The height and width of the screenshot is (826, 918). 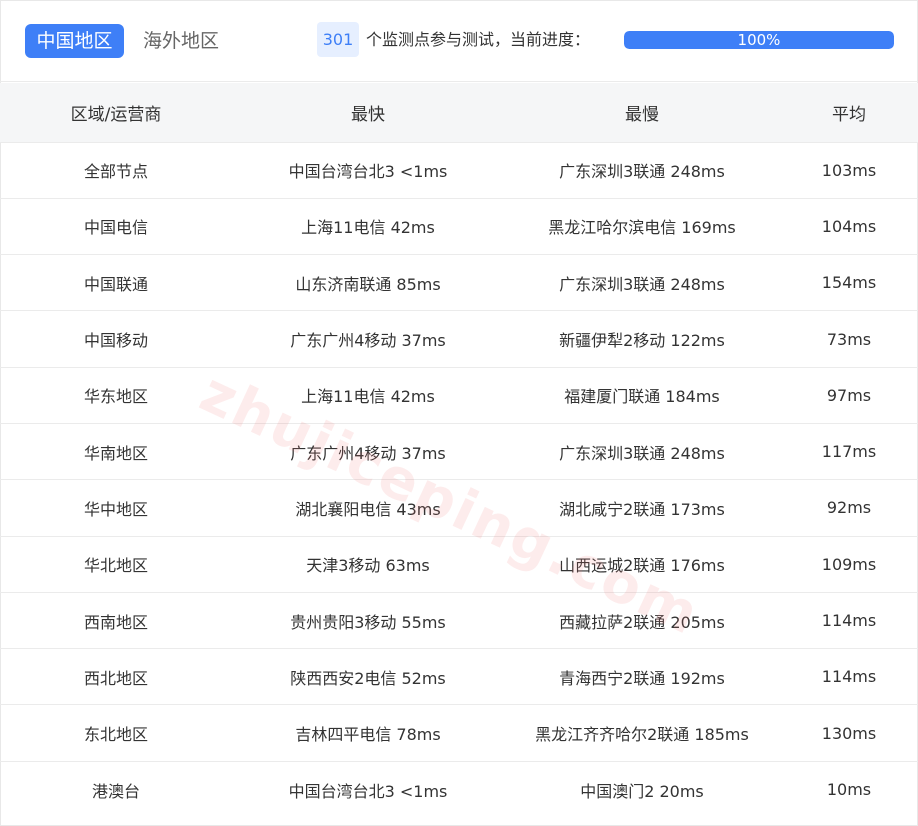 What do you see at coordinates (642, 339) in the screenshot?
I see `cell-slowest: 新疆伊犁2移动 122ms` at bounding box center [642, 339].